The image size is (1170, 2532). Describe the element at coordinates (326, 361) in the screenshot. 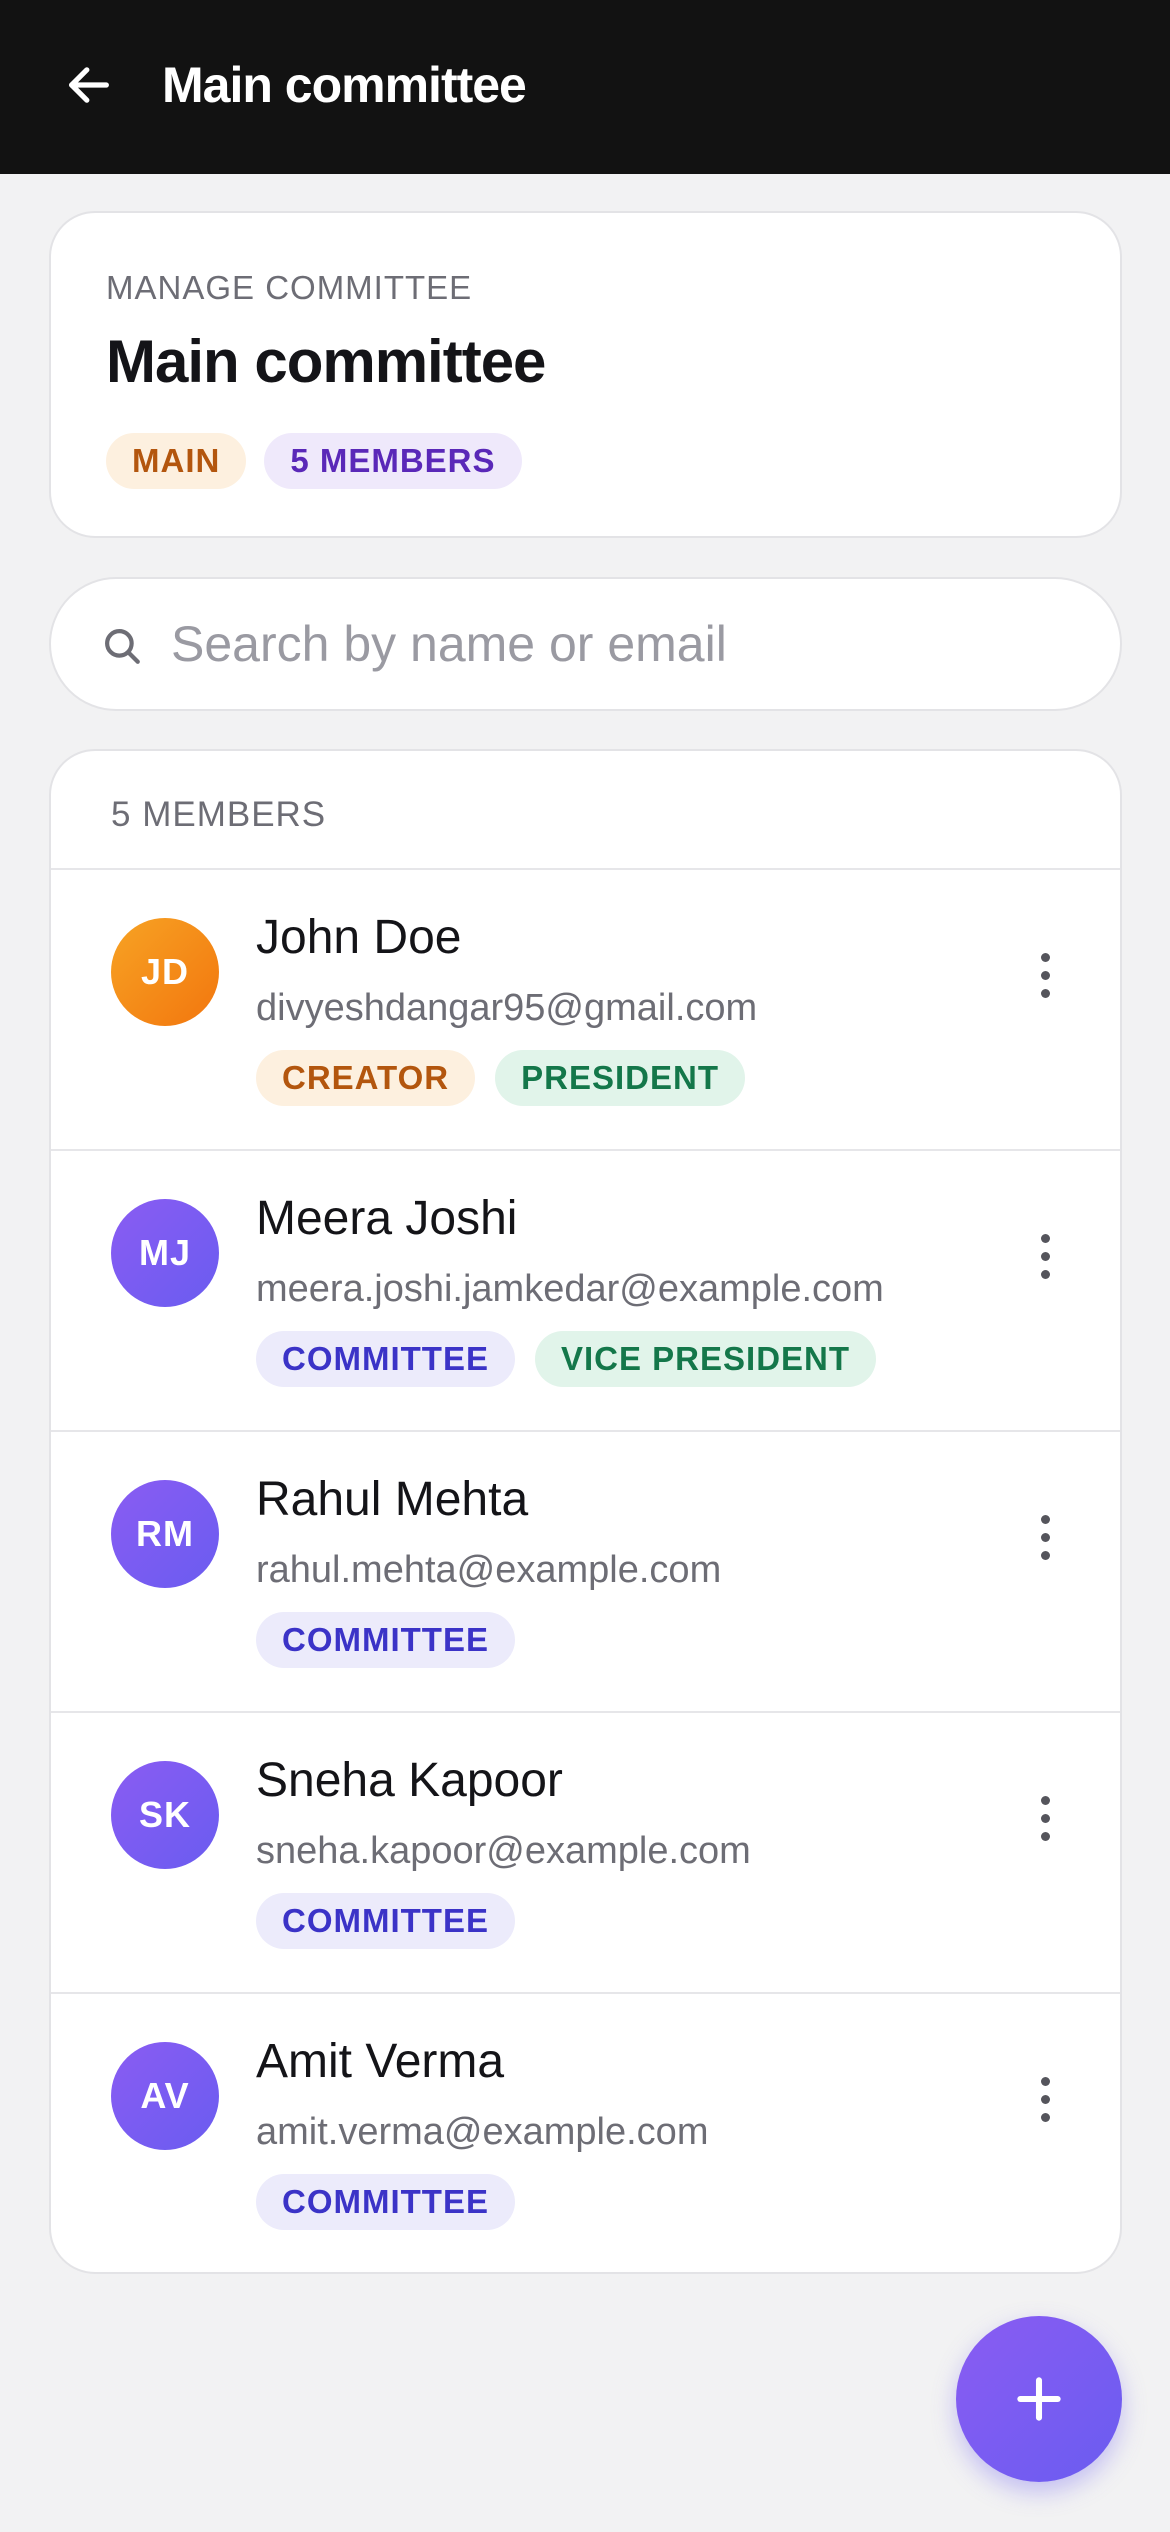

I see `committee-title: Main committee` at that location.